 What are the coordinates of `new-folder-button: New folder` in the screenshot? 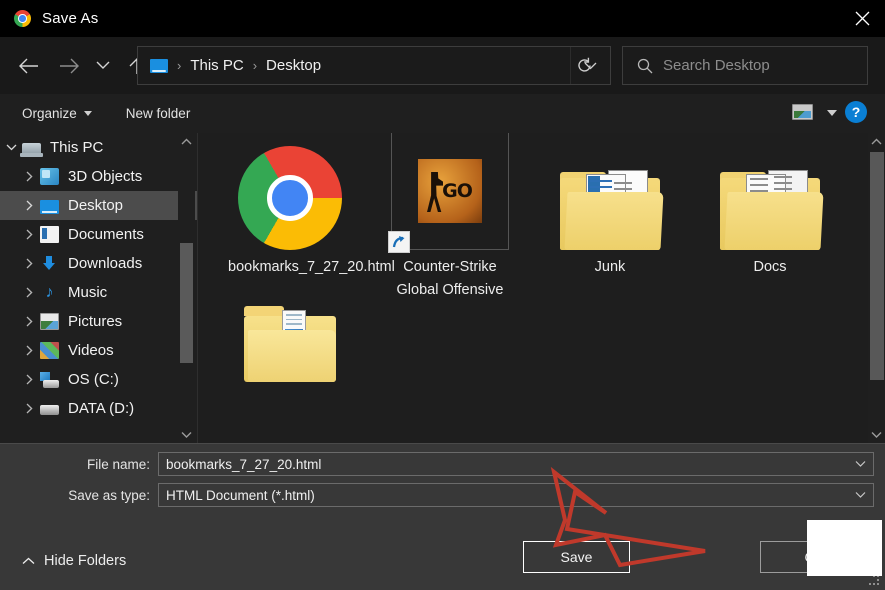 It's located at (158, 113).